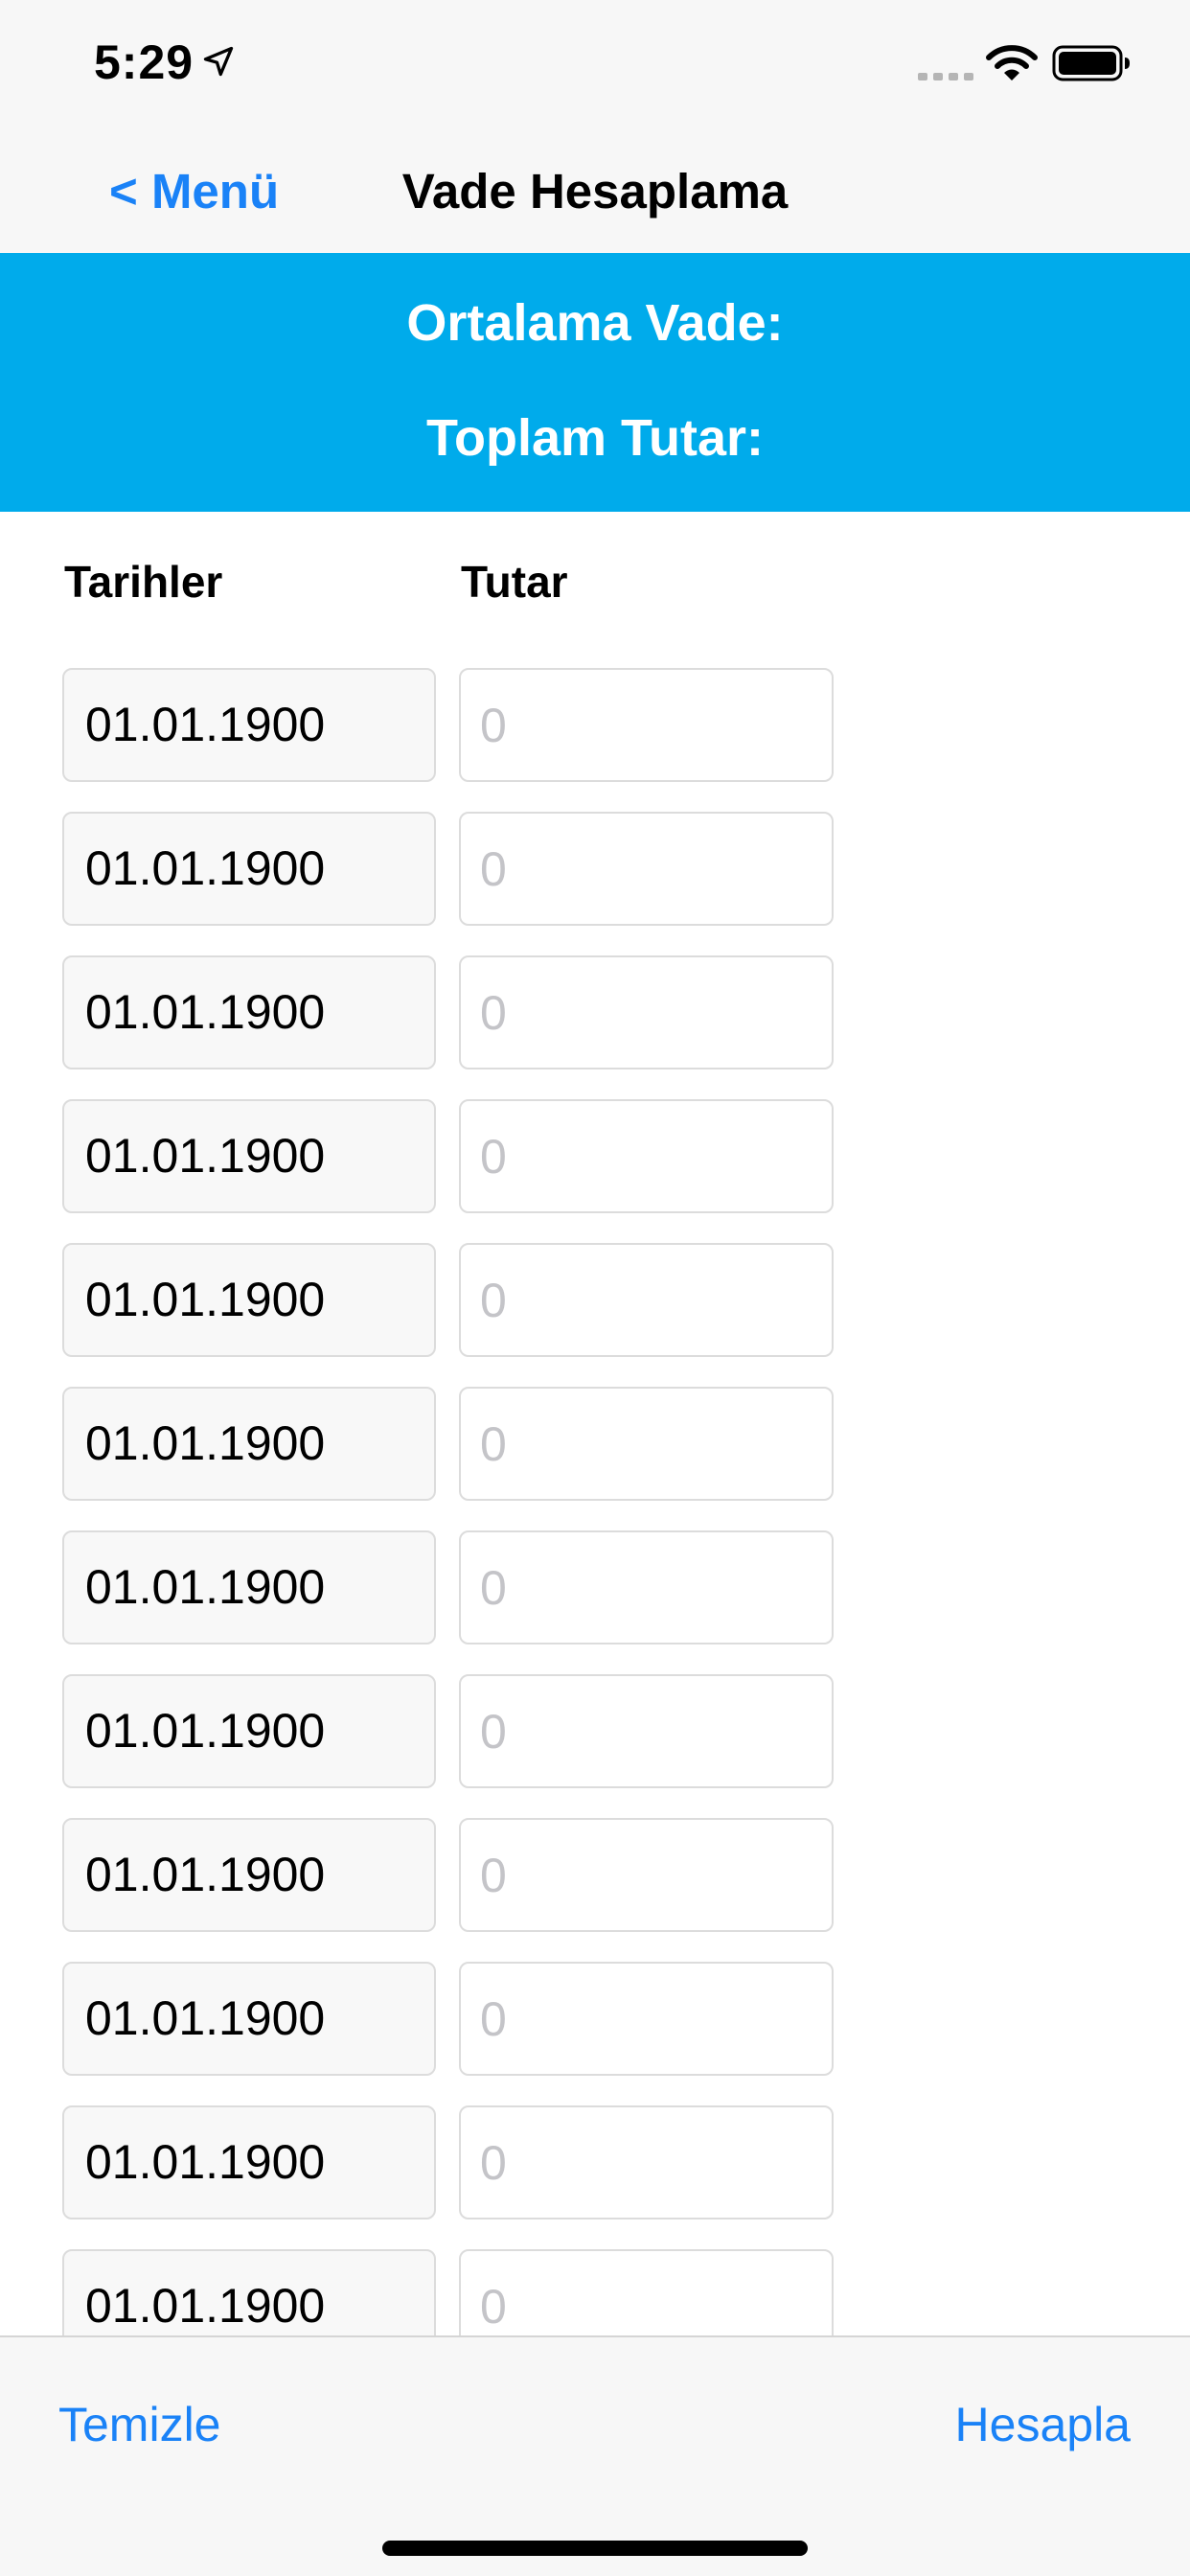 This screenshot has width=1190, height=2576. I want to click on page-title: Vade Hesaplama, so click(595, 191).